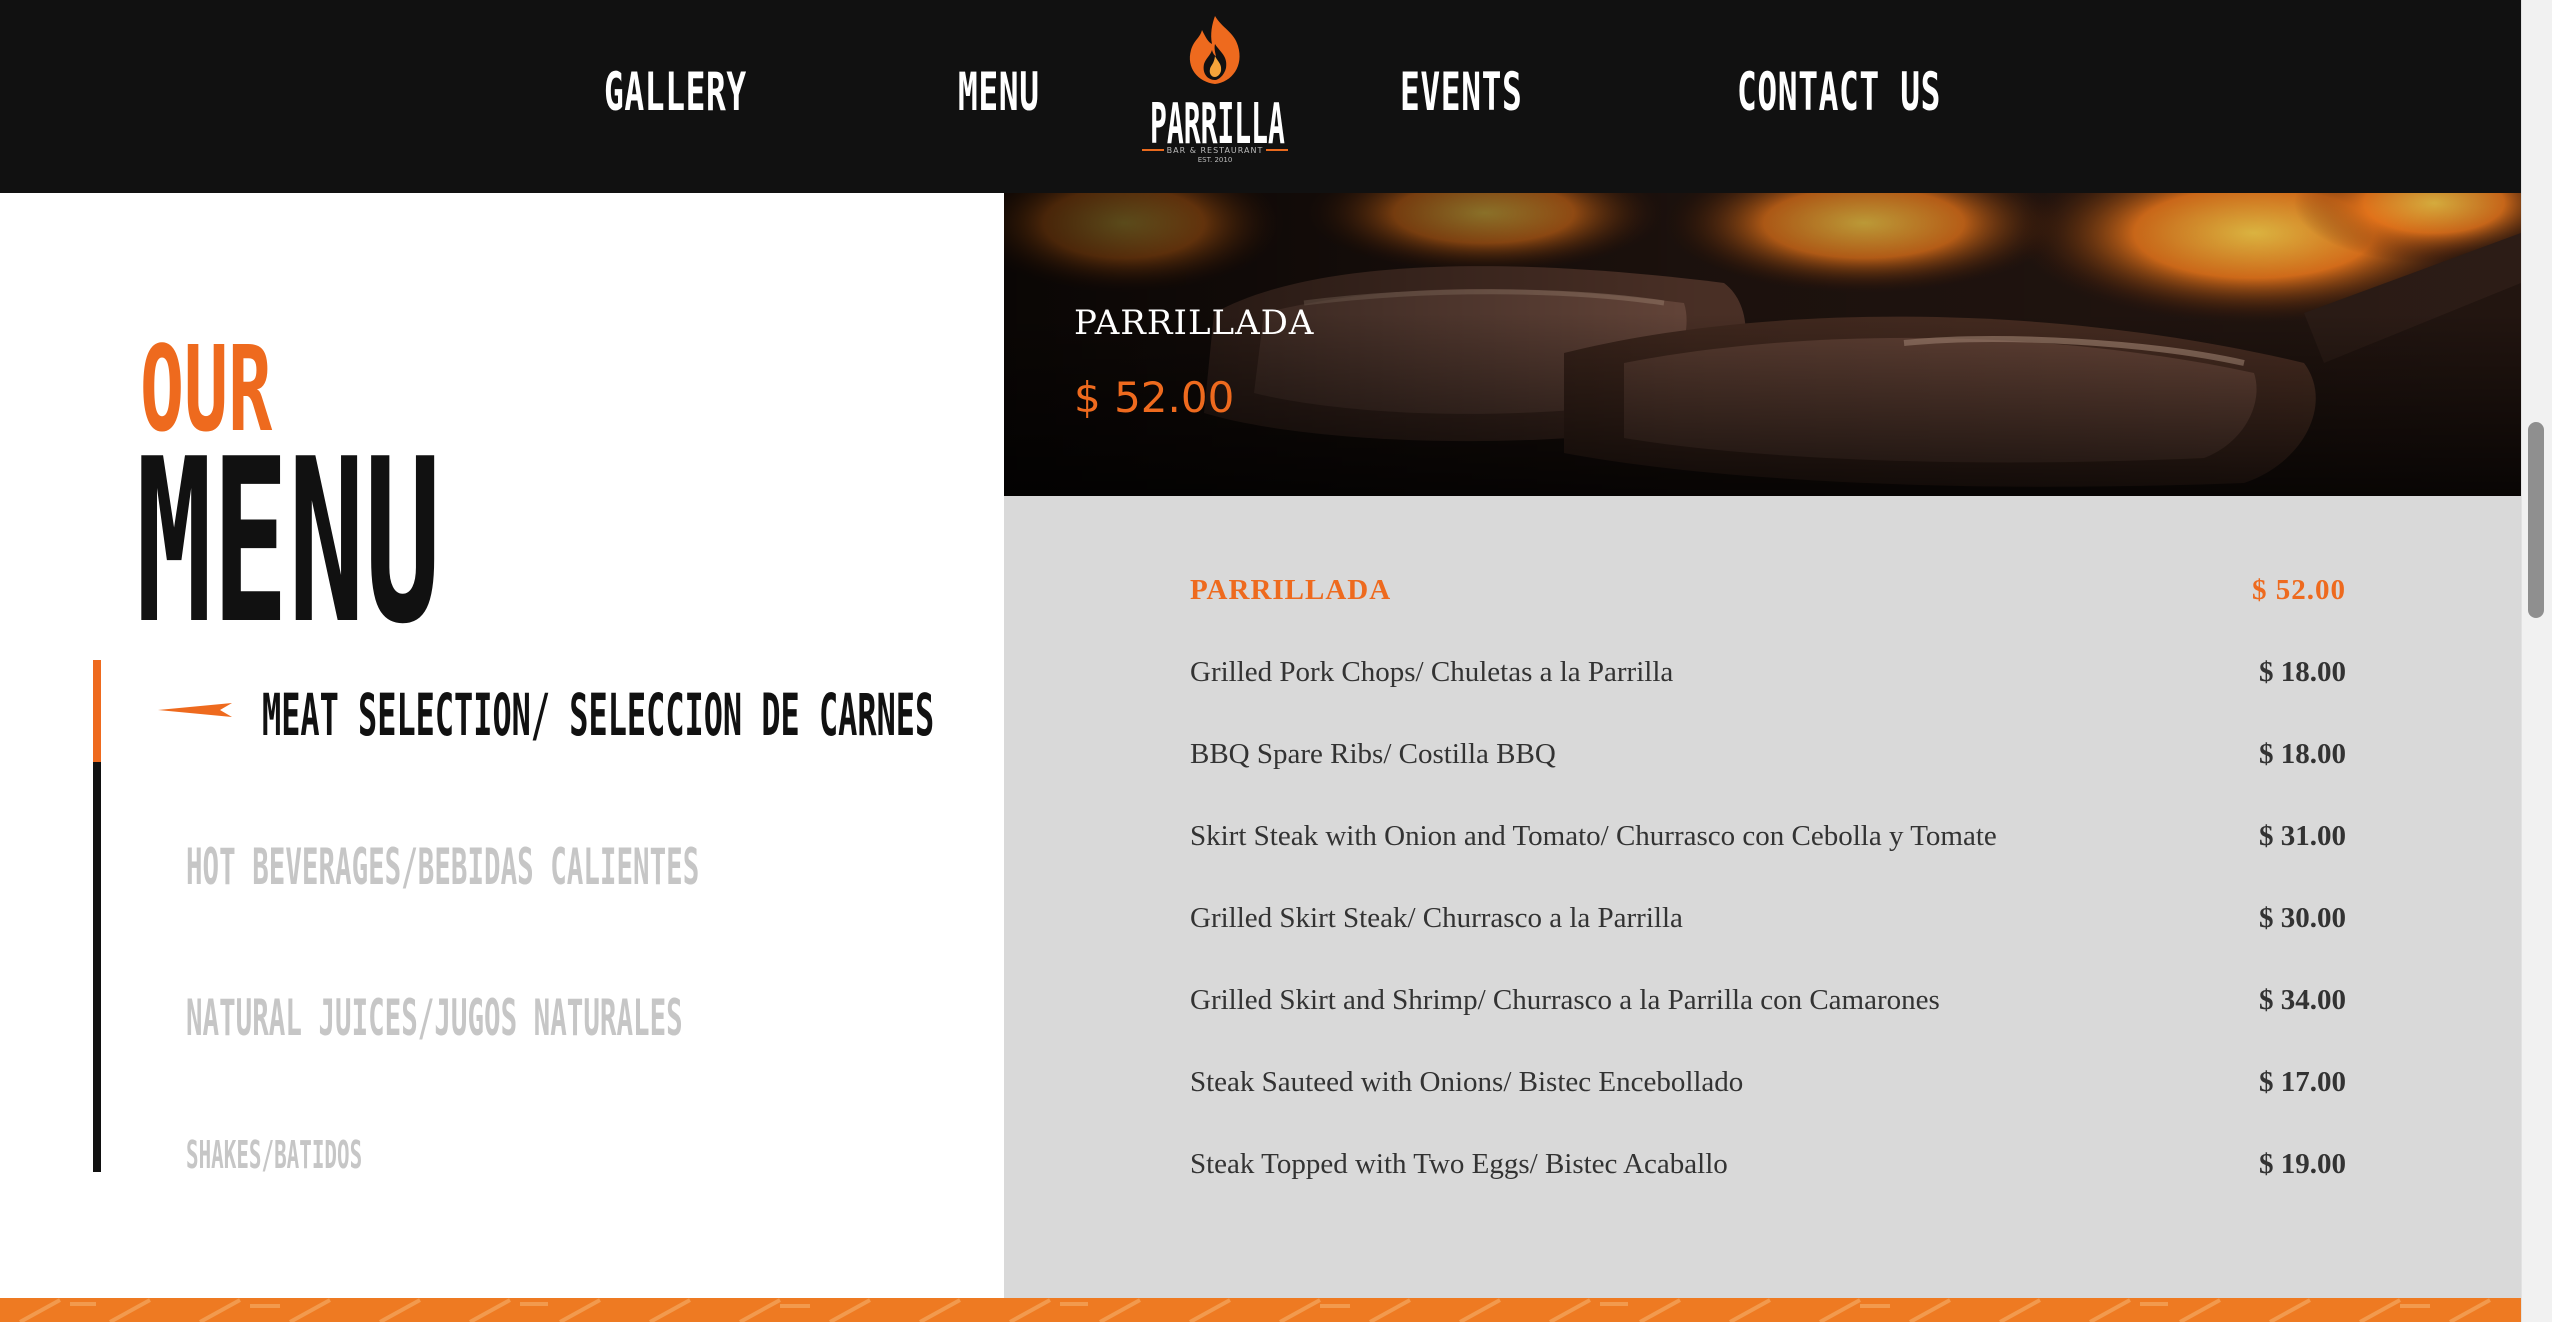  What do you see at coordinates (2302, 836) in the screenshot?
I see `menu-item-price: $ 31.00` at bounding box center [2302, 836].